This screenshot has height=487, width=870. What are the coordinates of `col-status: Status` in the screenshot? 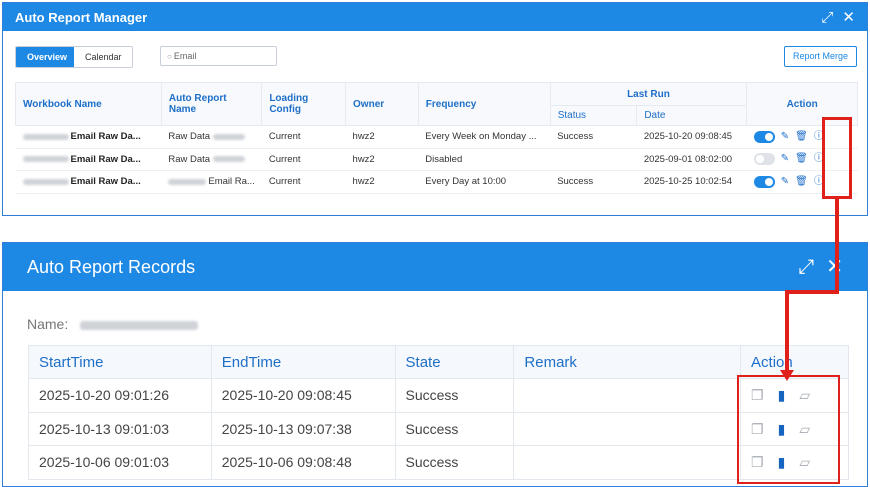 It's located at (593, 115).